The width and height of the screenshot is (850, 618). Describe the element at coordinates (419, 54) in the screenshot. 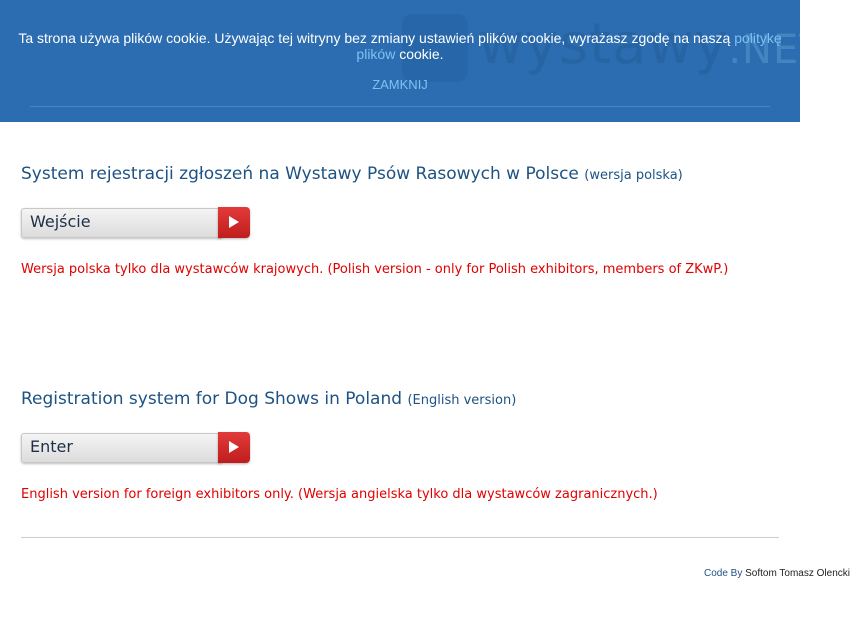

I see `cookie-text-after: cookie.` at that location.